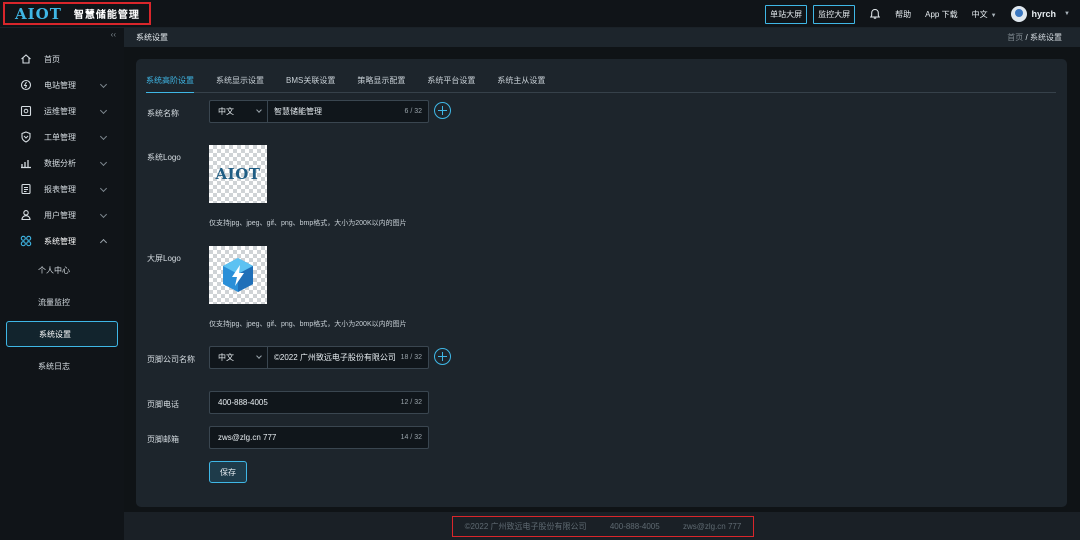 This screenshot has width=1080, height=540. What do you see at coordinates (979, 14) in the screenshot?
I see `language-label: 中文` at bounding box center [979, 14].